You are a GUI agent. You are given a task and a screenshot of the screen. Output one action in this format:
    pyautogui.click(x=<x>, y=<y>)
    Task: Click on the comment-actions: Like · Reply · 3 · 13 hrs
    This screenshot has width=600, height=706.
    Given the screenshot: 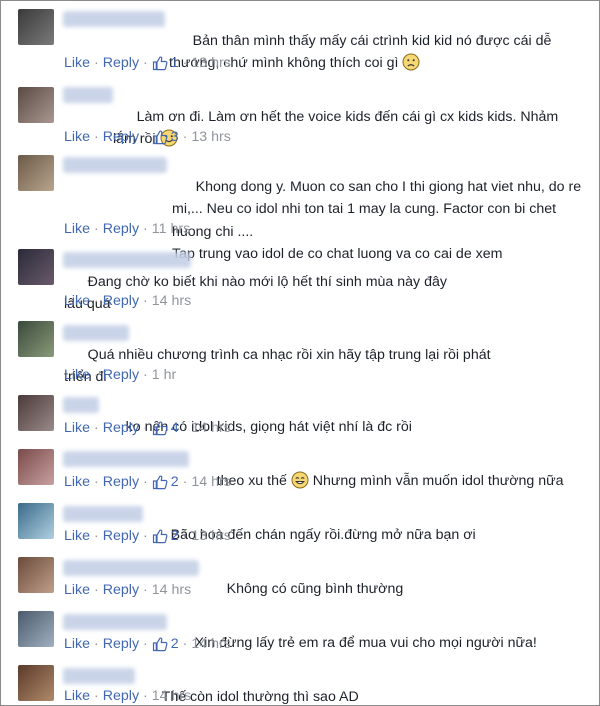 What is the action you would take?
    pyautogui.click(x=147, y=137)
    